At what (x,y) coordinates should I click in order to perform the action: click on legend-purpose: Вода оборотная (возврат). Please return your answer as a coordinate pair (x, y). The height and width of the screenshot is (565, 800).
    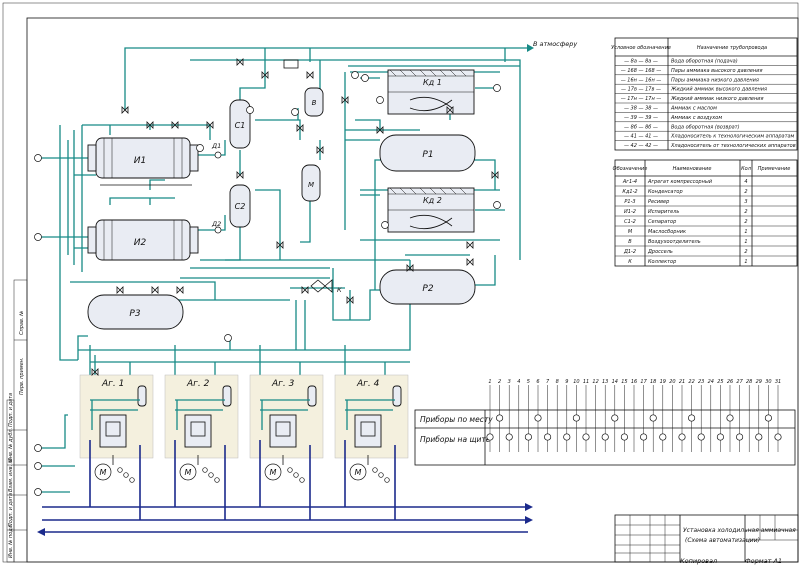
    Looking at the image, I should click on (705, 127).